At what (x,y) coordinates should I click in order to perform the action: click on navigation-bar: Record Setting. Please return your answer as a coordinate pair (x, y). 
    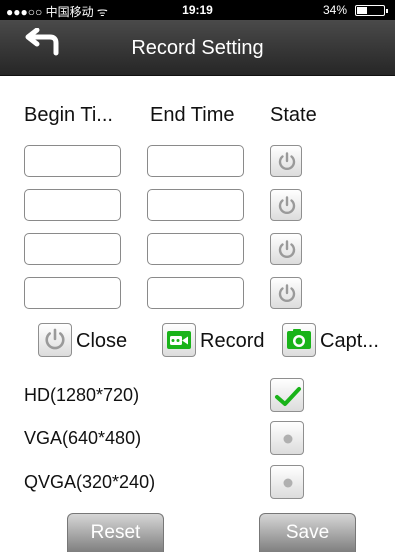
    Looking at the image, I should click on (197, 48).